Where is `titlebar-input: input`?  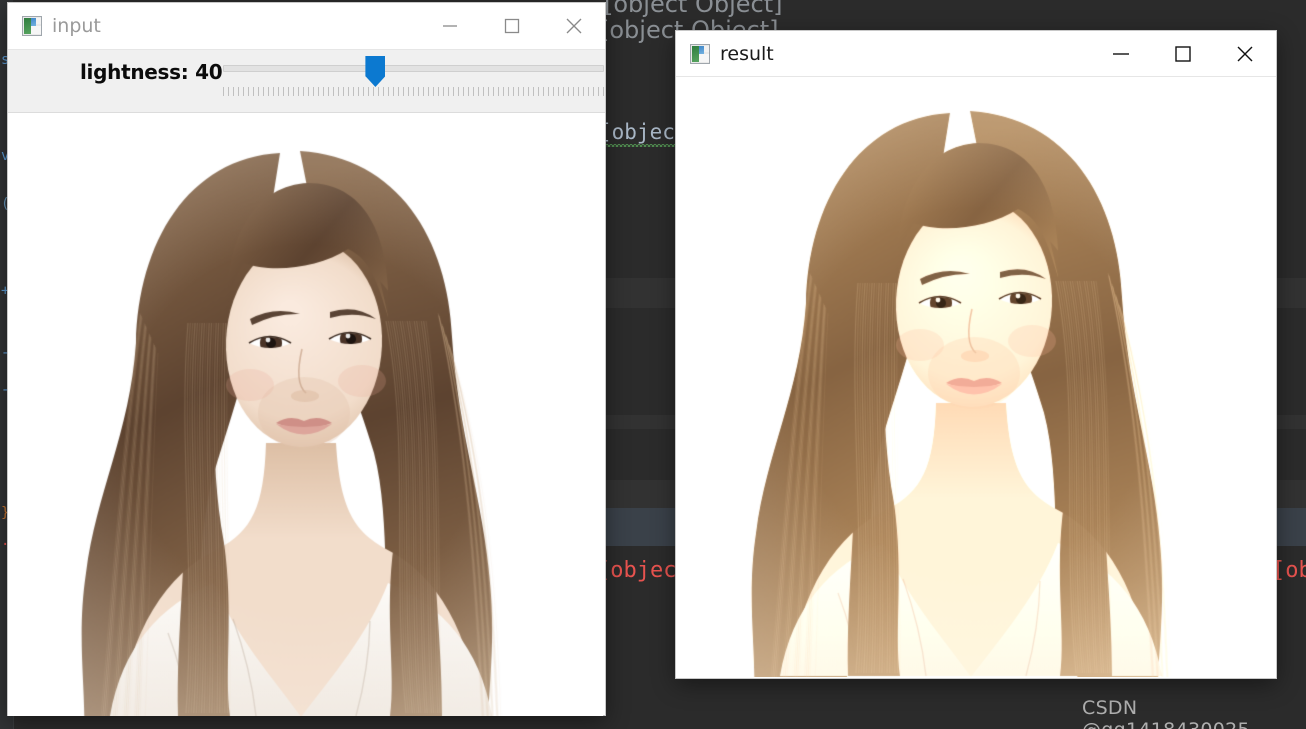
titlebar-input: input is located at coordinates (306, 26).